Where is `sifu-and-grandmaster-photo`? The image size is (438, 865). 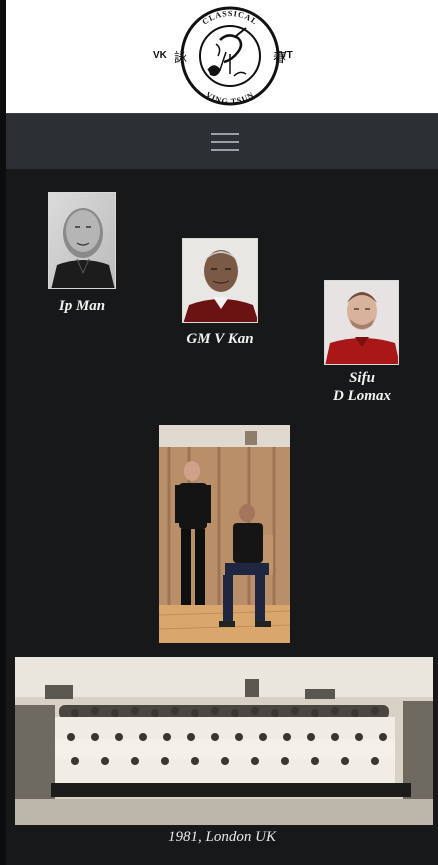
sifu-and-grandmaster-photo is located at coordinates (224, 534).